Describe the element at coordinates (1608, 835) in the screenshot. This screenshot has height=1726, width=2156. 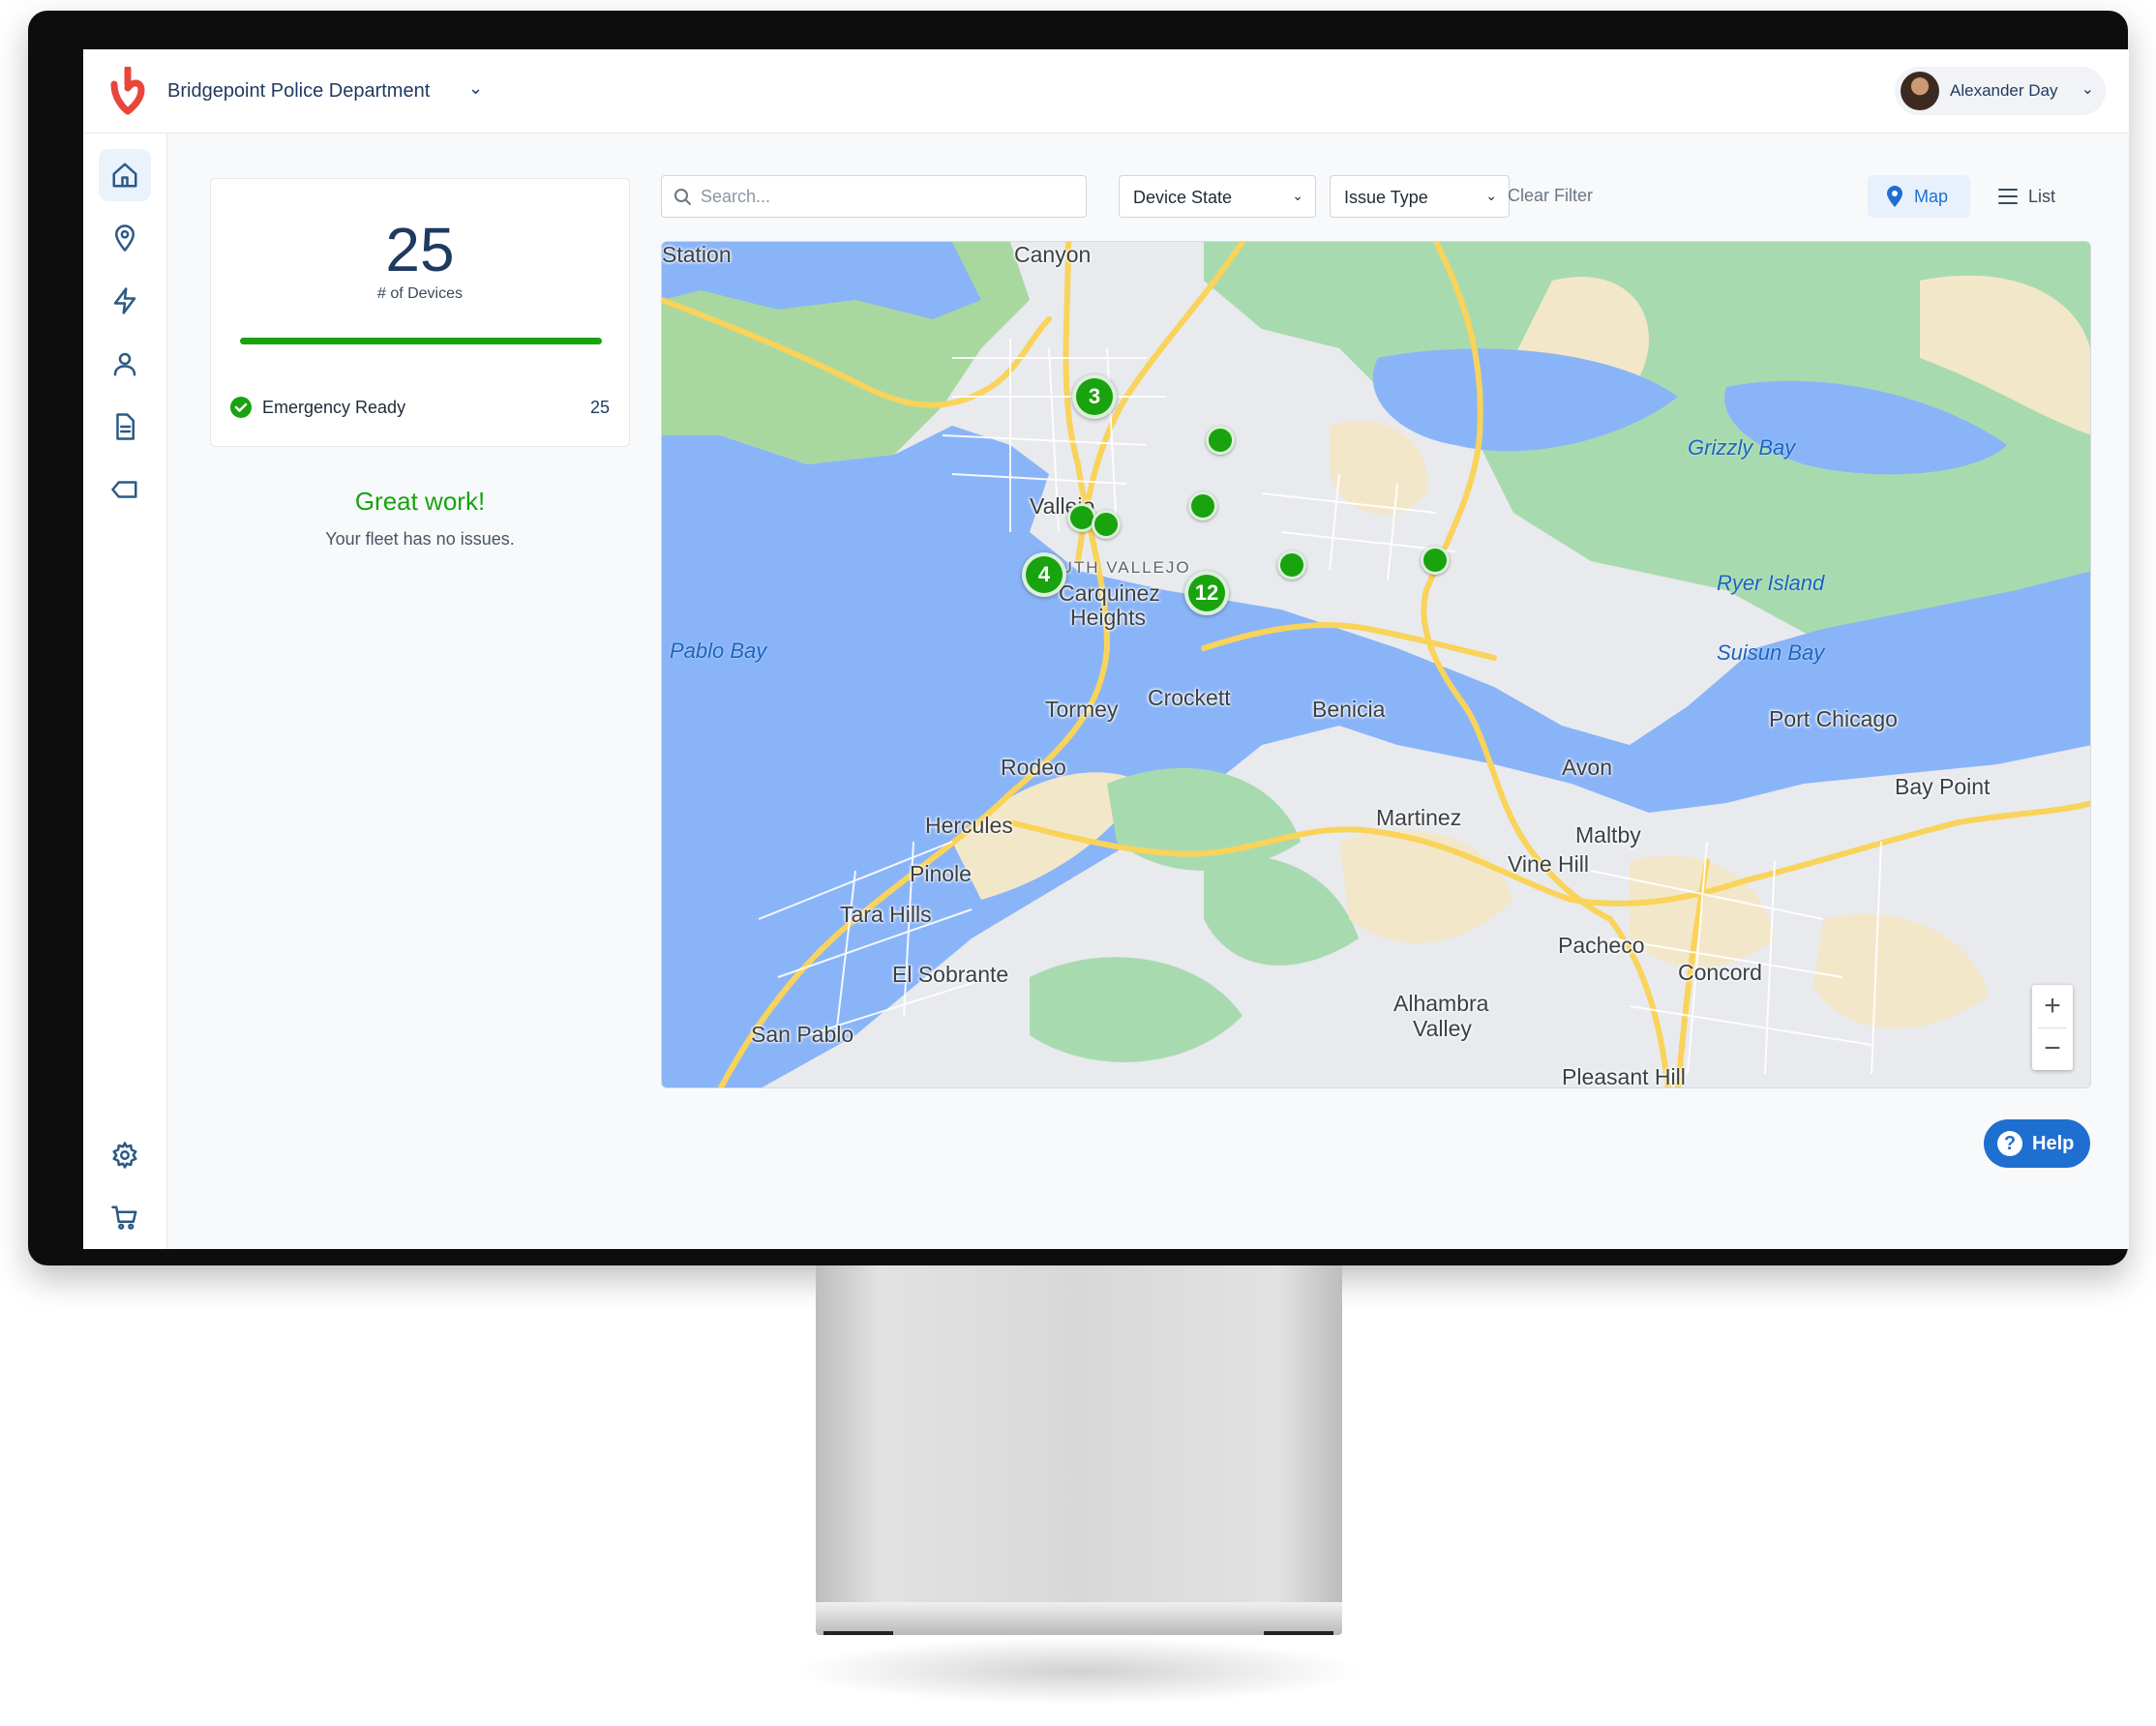
I see `map-label-maltby: Maltby` at that location.